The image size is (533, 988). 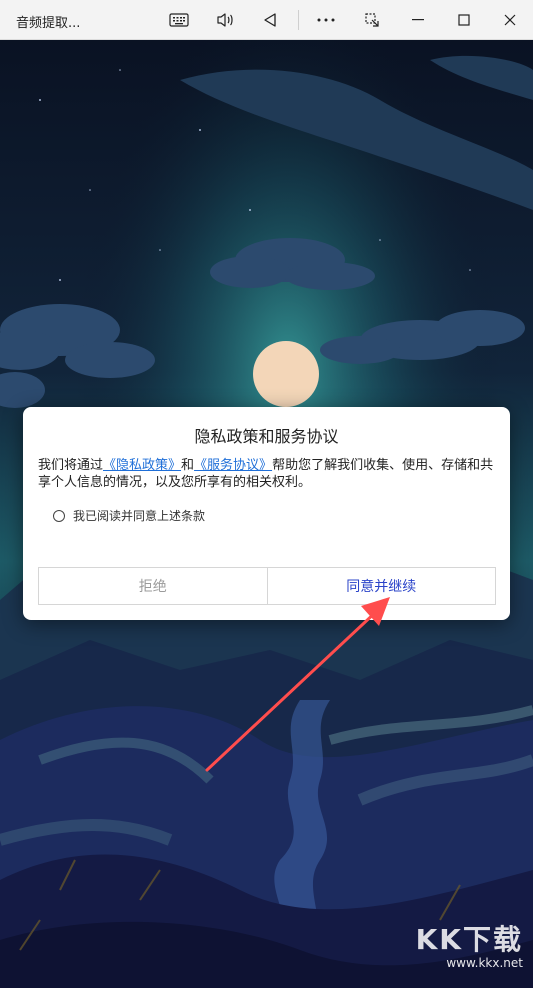 I want to click on watermark-url: www.kkx.net, so click(x=484, y=963).